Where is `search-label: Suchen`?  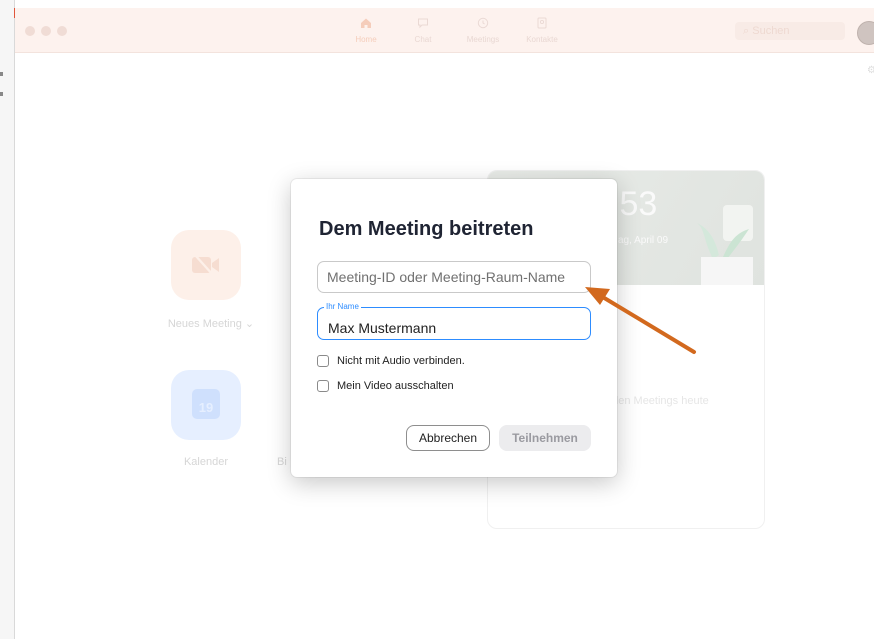
search-label: Suchen is located at coordinates (771, 31).